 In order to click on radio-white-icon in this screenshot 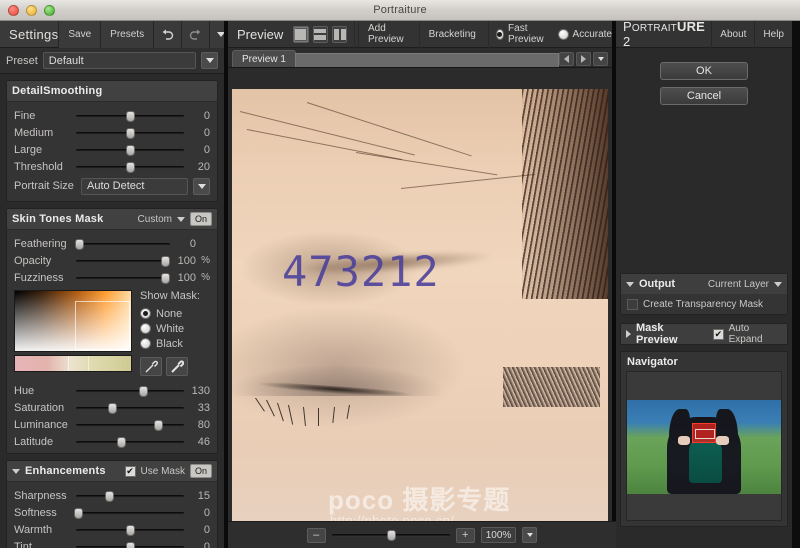, I will do `click(145, 328)`.